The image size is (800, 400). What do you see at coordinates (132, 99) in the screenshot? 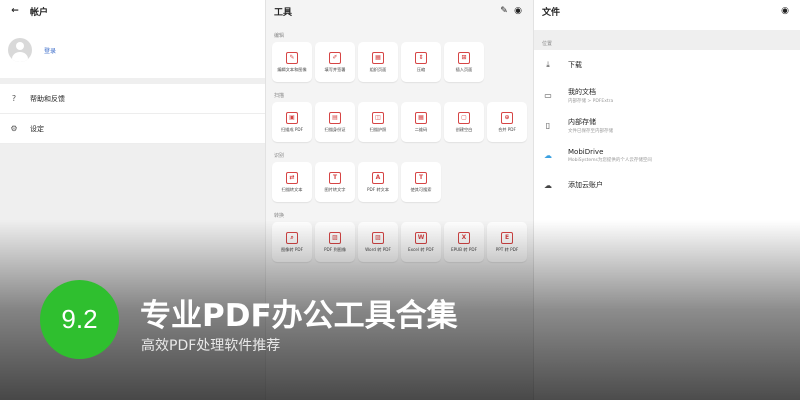
I see `menu-item-help: ? 帮助和反馈` at bounding box center [132, 99].